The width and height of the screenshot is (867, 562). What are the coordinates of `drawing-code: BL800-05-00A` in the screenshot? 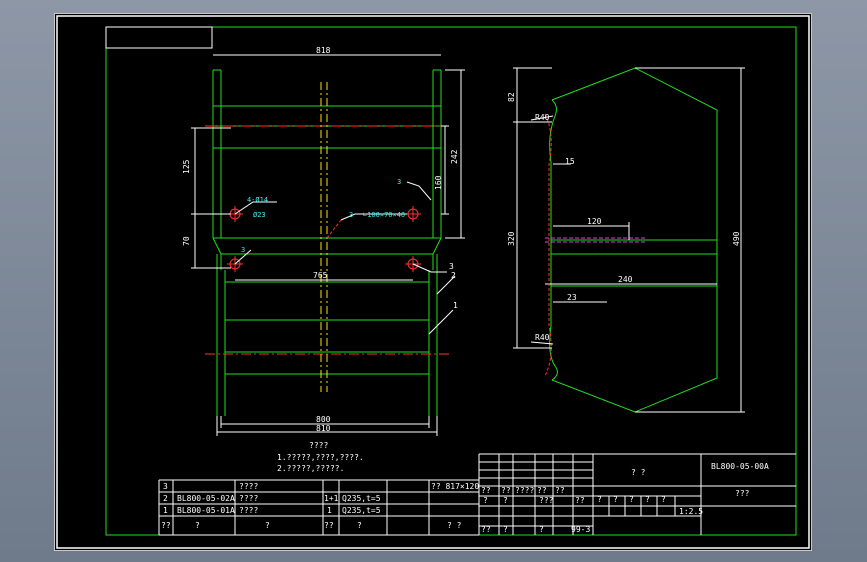 It's located at (740, 466).